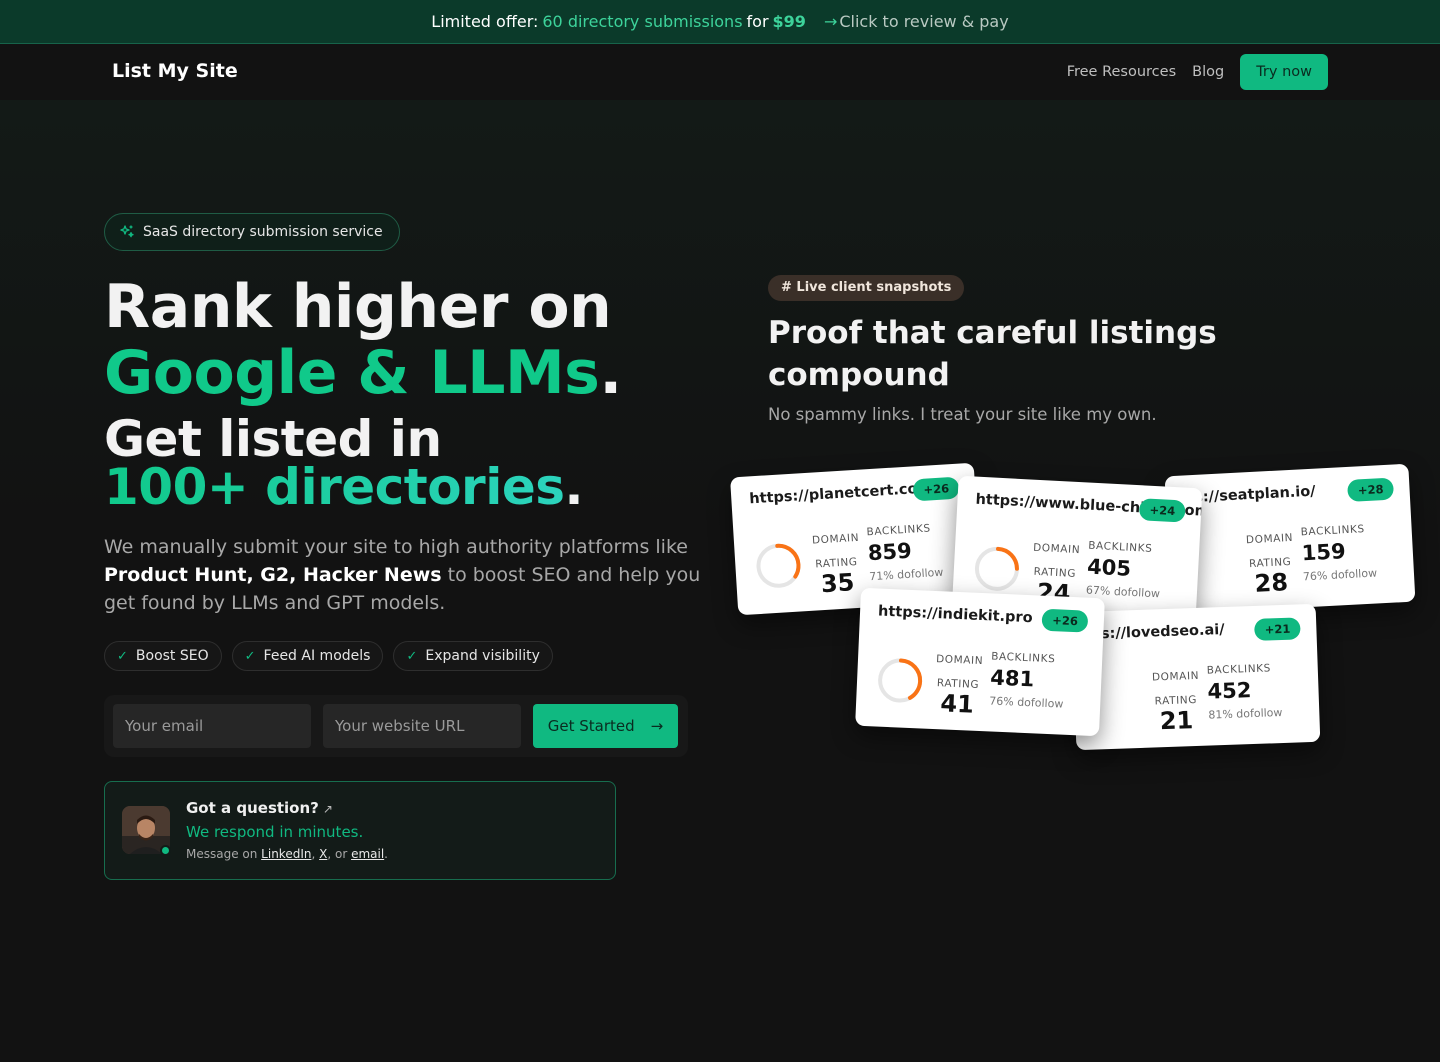  What do you see at coordinates (352, 373) in the screenshot?
I see `headline-google-llms: Google & LLMs` at bounding box center [352, 373].